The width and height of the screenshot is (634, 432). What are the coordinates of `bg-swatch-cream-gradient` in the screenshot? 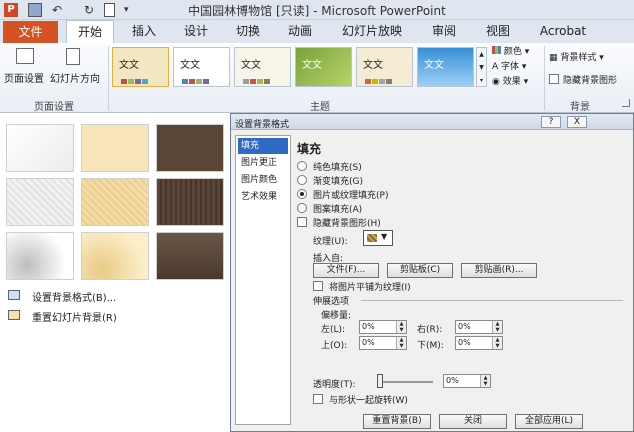 It's located at (115, 256).